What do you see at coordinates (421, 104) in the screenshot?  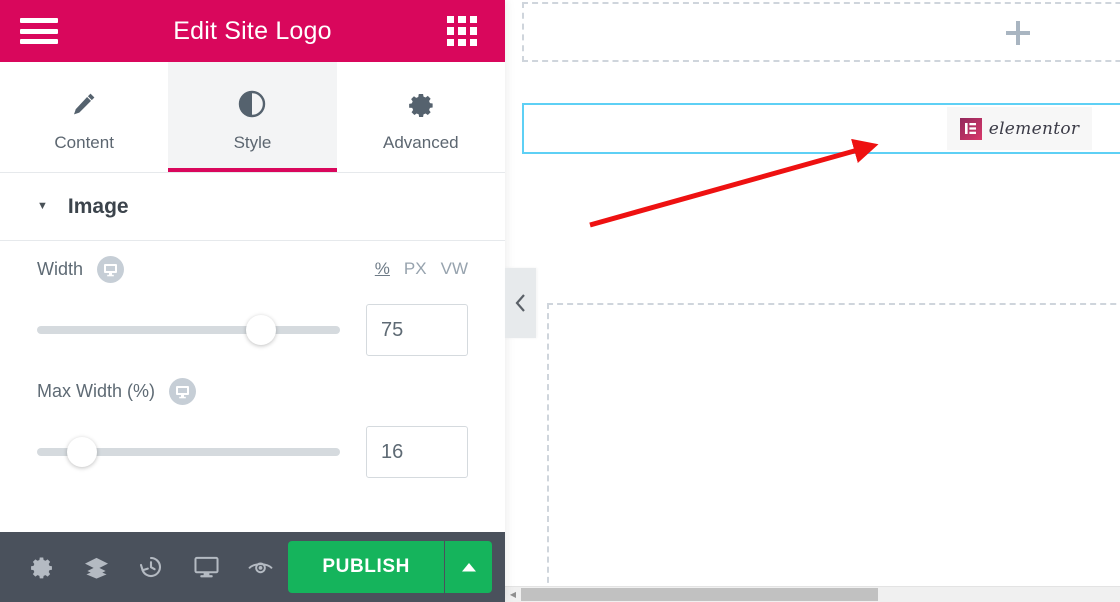 I see `gear-icon` at bounding box center [421, 104].